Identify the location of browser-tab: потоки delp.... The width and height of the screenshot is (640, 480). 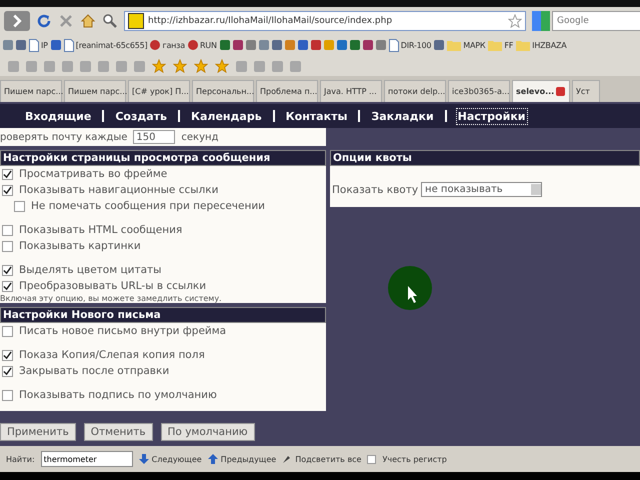
(415, 91).